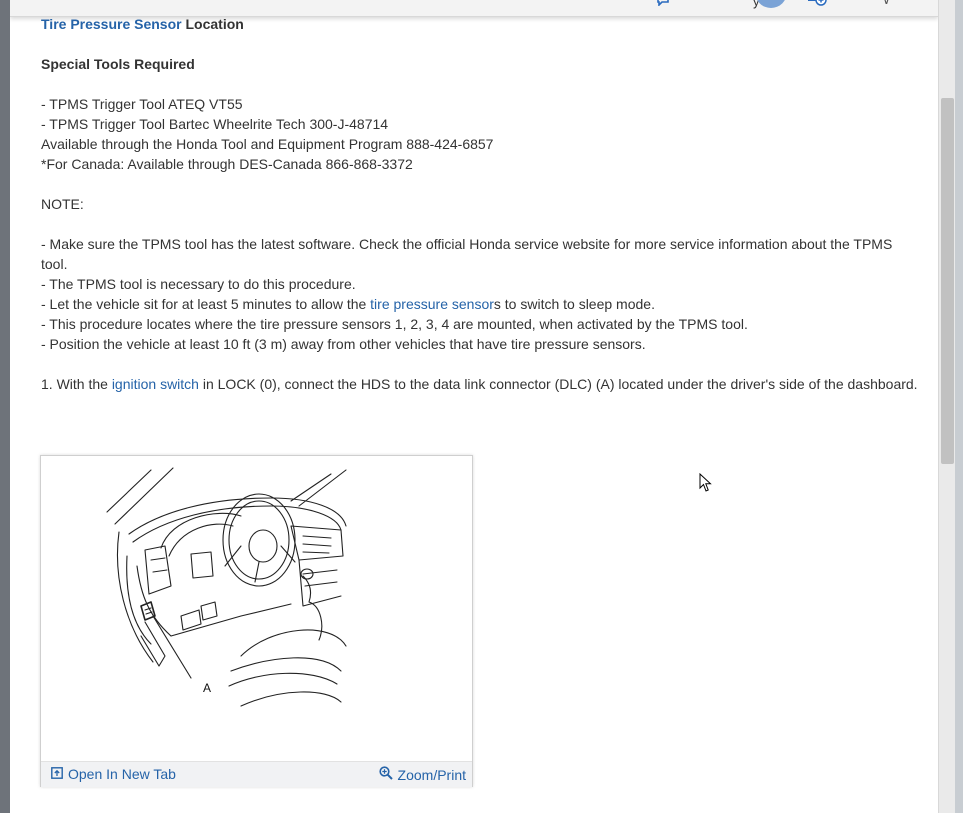  What do you see at coordinates (155, 384) in the screenshot?
I see `ignition-switch-link: ignition switch` at bounding box center [155, 384].